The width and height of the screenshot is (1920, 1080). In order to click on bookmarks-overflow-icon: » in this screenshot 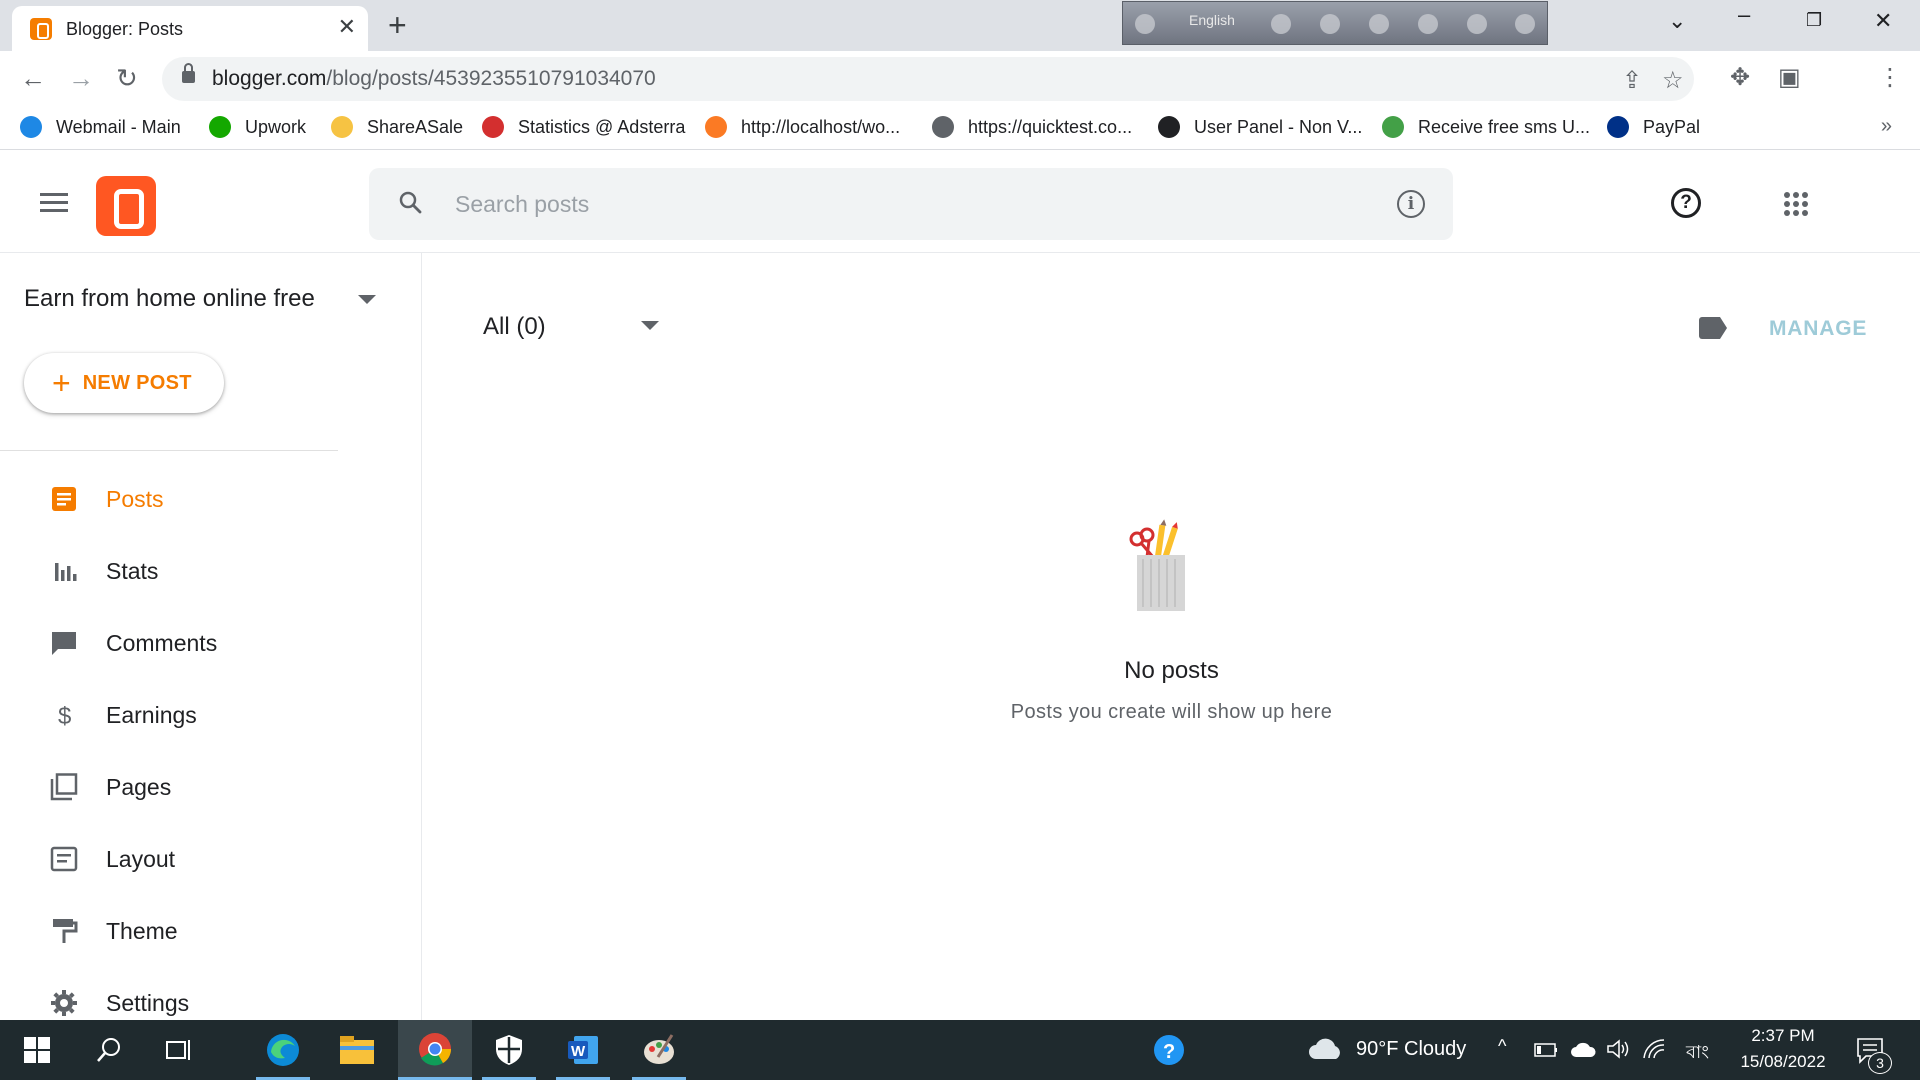, I will do `click(1886, 126)`.